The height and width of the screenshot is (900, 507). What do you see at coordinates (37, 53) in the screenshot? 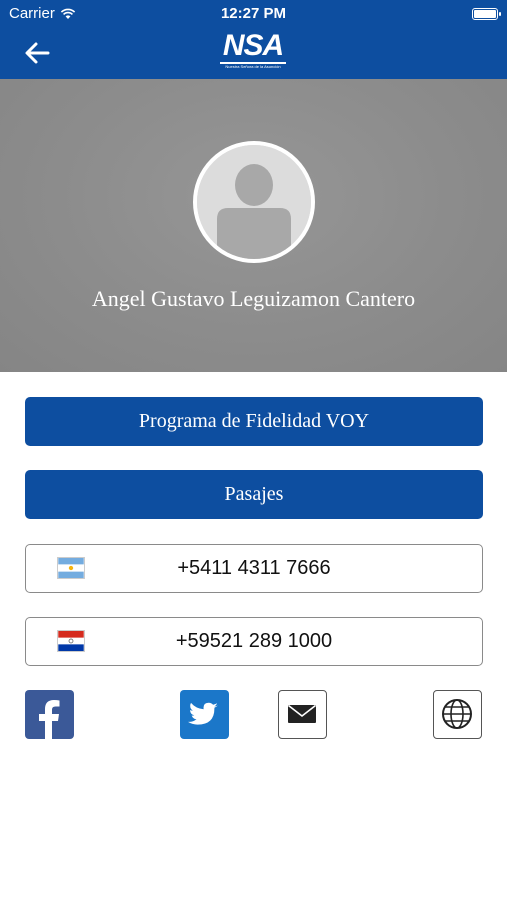
I see `arrow-left-icon` at bounding box center [37, 53].